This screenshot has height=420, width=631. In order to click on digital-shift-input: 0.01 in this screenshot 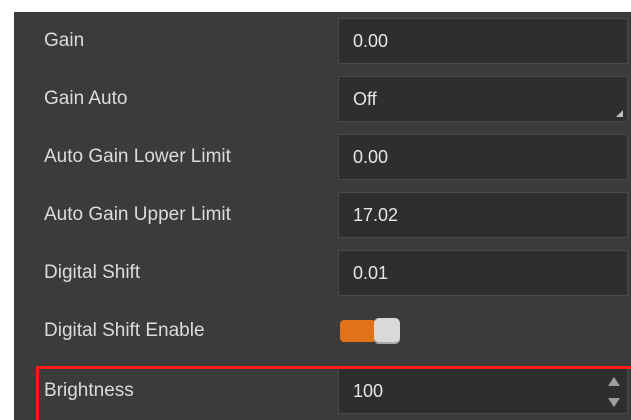, I will do `click(483, 273)`.